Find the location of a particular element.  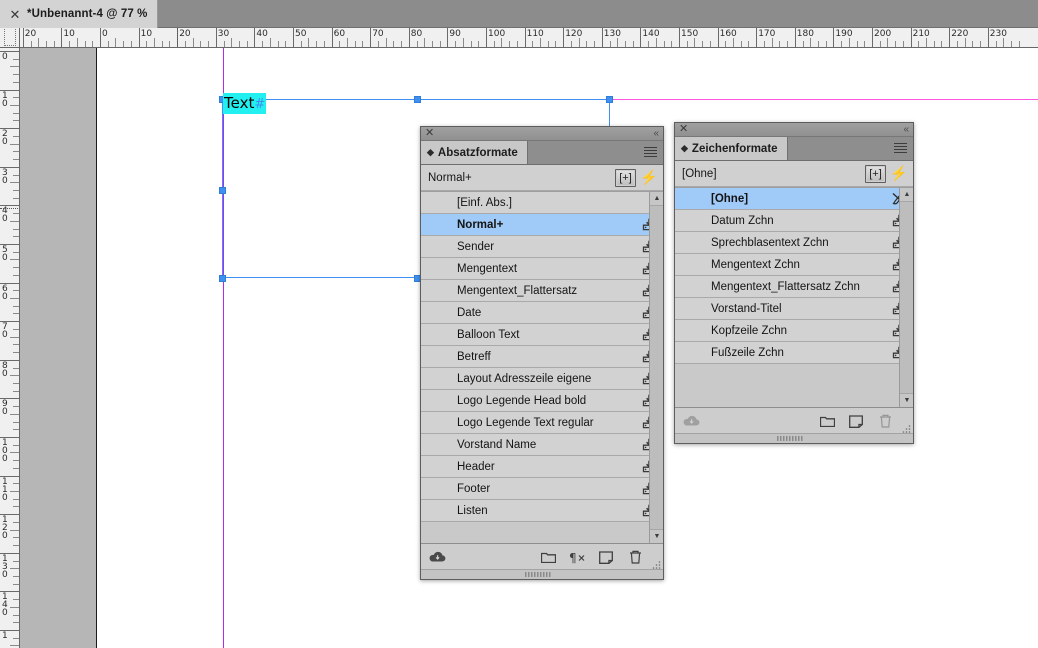

list-item: Sender is located at coordinates (542, 247).